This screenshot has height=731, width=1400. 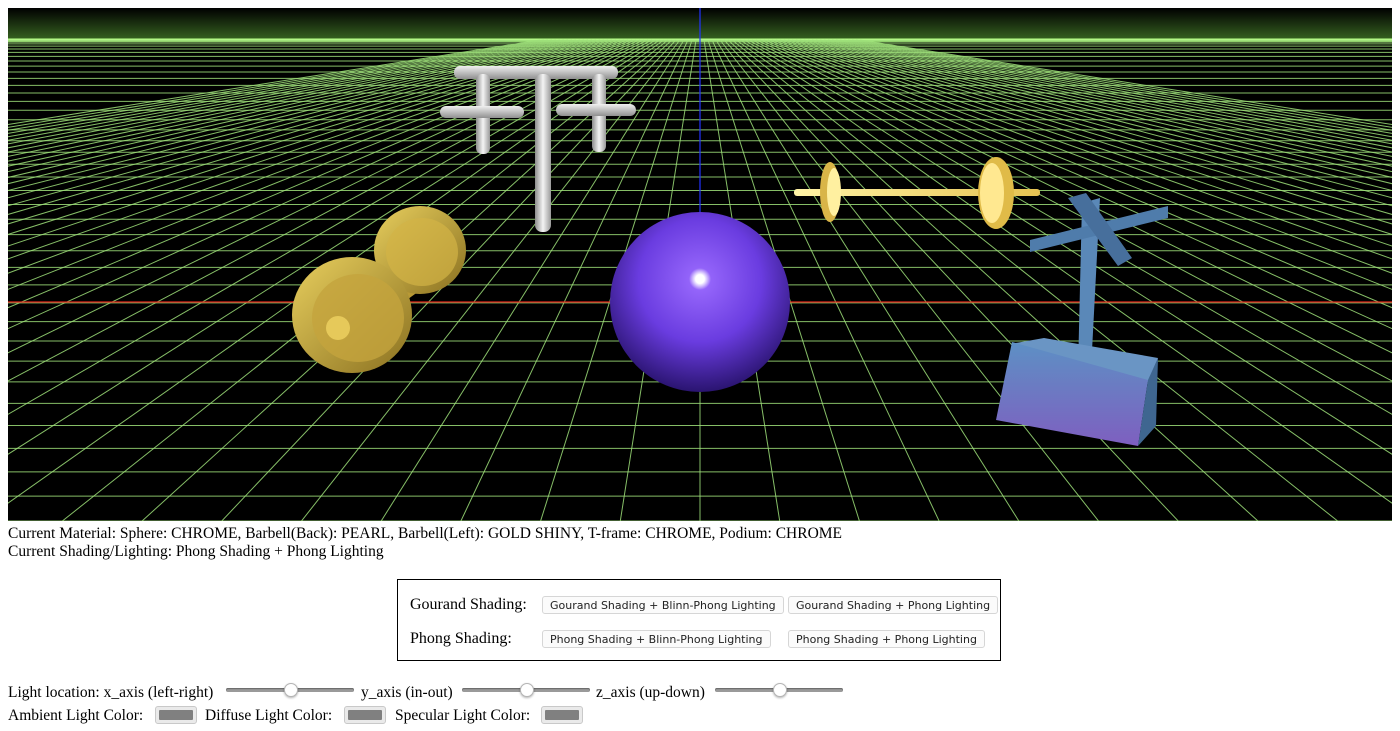 I want to click on specular-color-picker, so click(x=562, y=715).